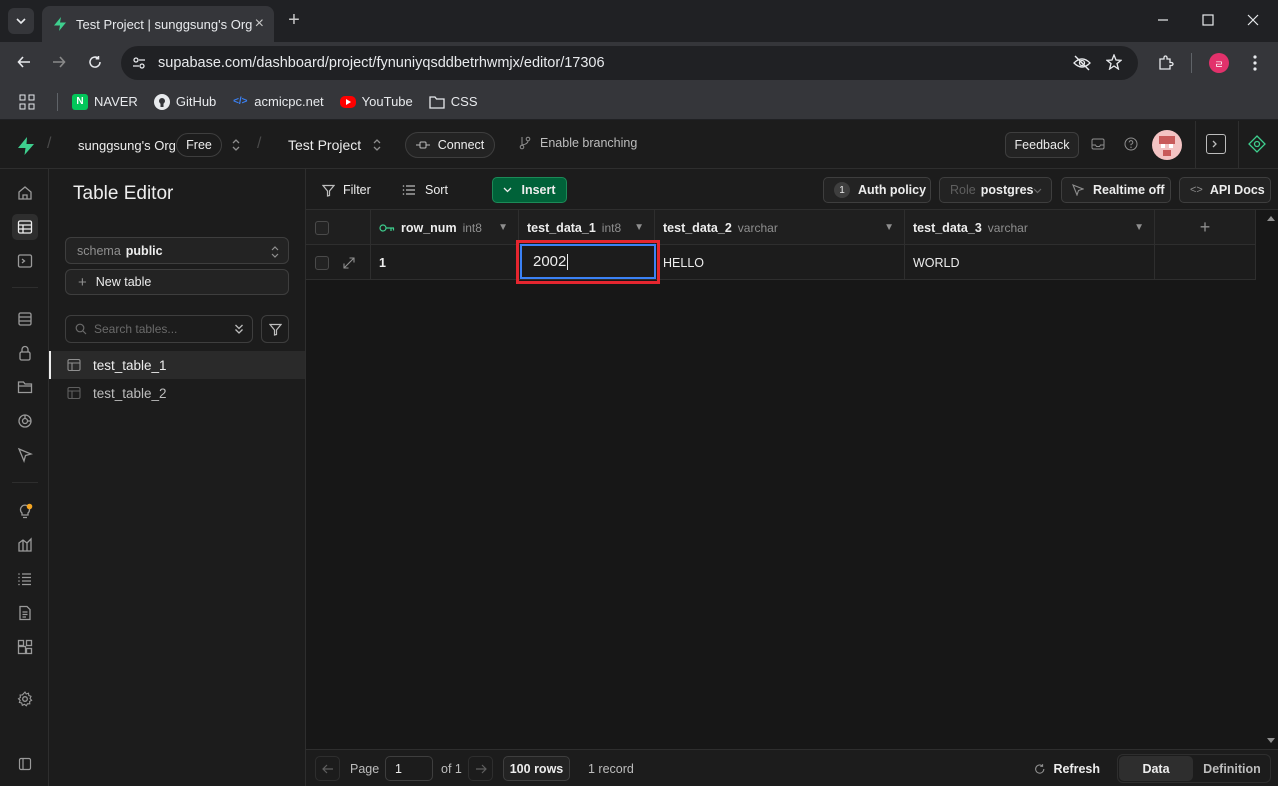 This screenshot has height=786, width=1278. What do you see at coordinates (177, 250) in the screenshot?
I see `schema-selector: schema public` at bounding box center [177, 250].